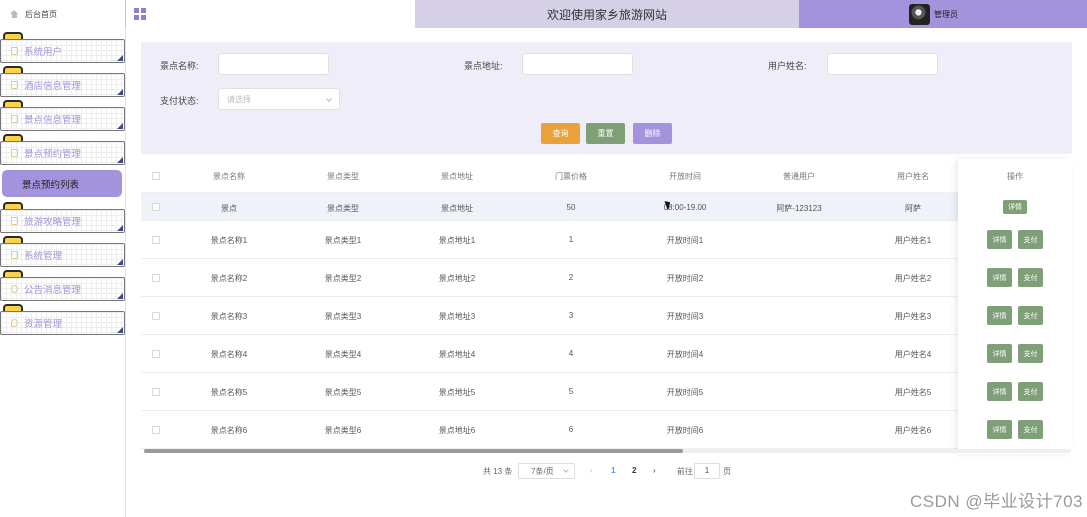  I want to click on table-header: 景点名称 景点类型 景点地址 门票价格 开放时间 普通用户 用户姓名, so click(606, 176).